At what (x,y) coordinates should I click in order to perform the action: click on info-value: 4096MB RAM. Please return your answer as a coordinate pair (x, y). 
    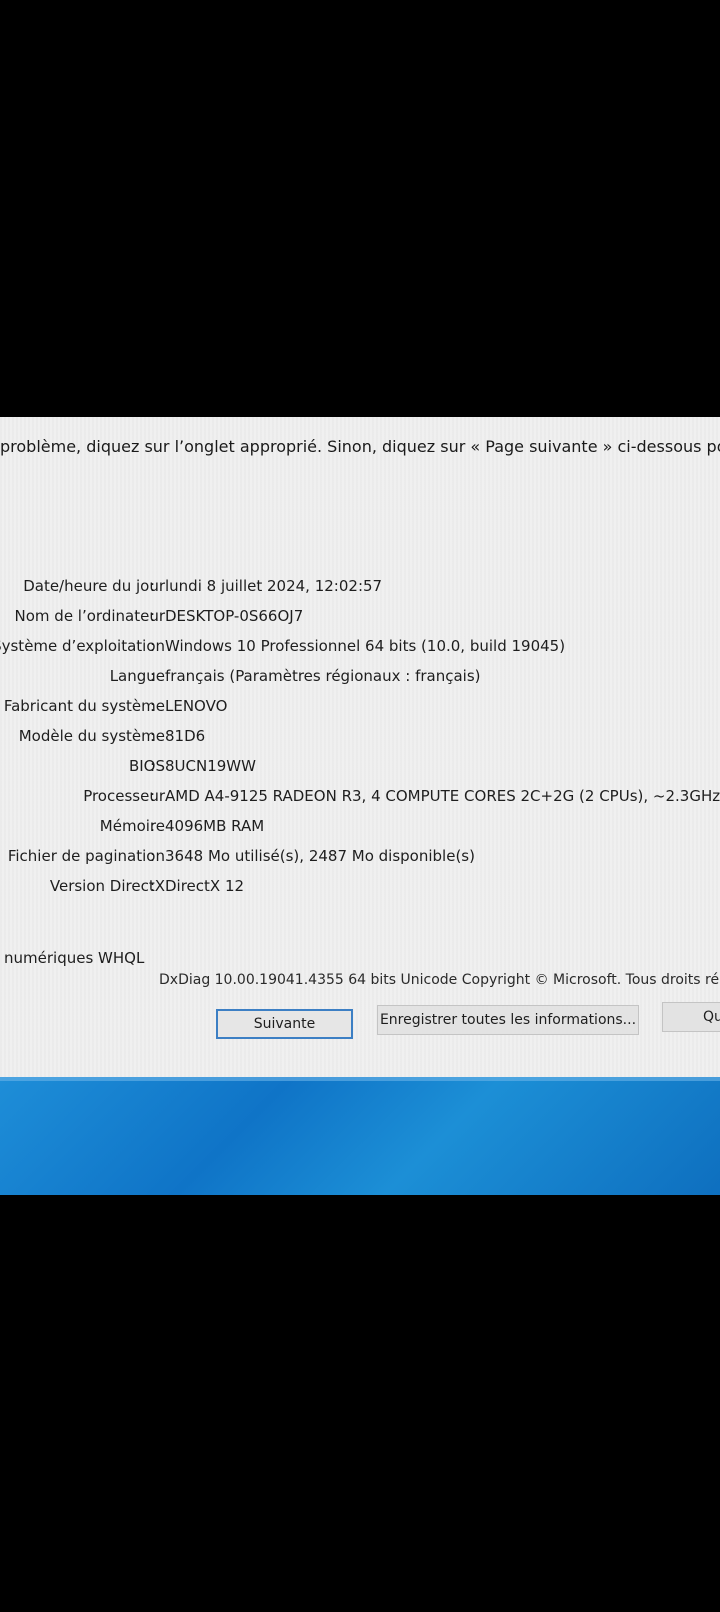
    Looking at the image, I should click on (215, 826).